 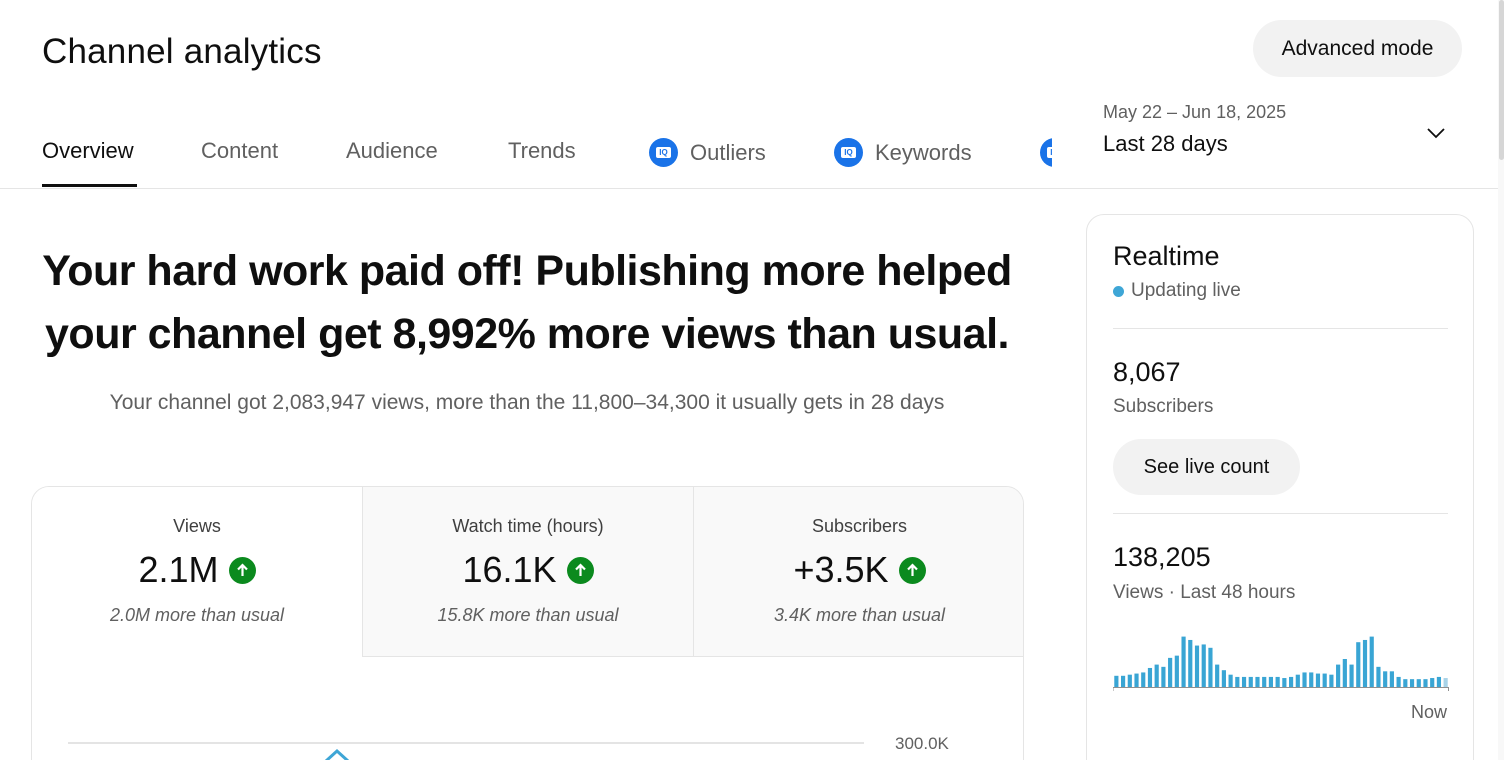 What do you see at coordinates (859, 615) in the screenshot?
I see `metric-note: 3.4K more than usual` at bounding box center [859, 615].